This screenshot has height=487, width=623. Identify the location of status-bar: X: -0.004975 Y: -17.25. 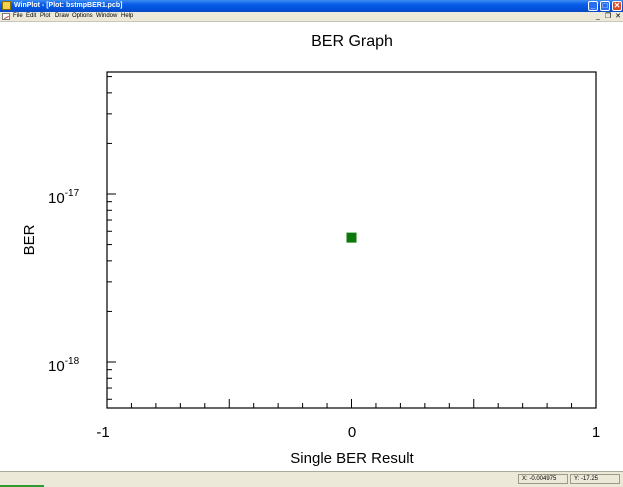
(311, 479).